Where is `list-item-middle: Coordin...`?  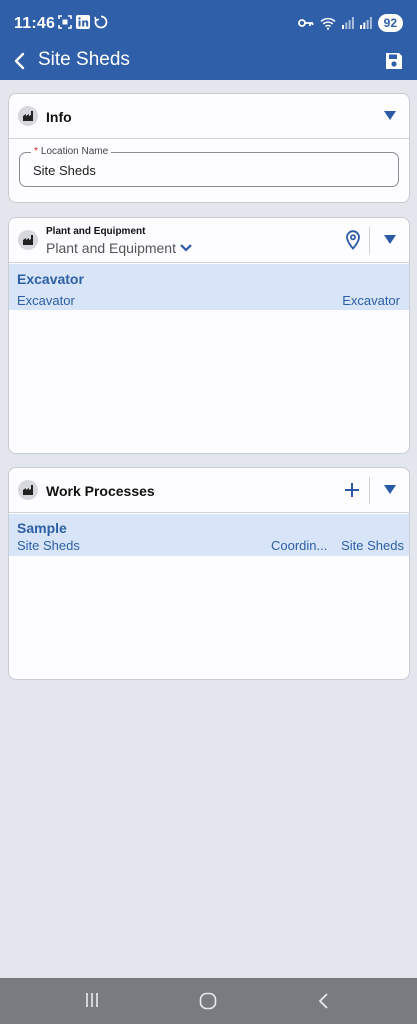
list-item-middle: Coordin... is located at coordinates (299, 545).